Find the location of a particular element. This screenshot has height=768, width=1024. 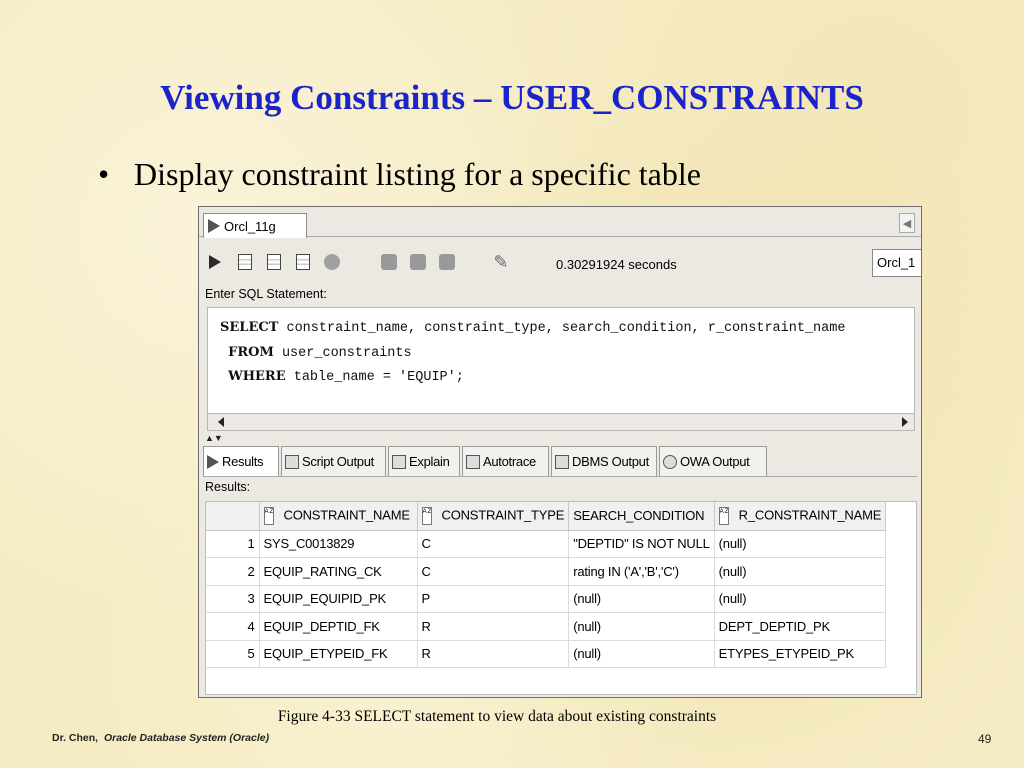

sql-text-part: table_name = 'EQUIP'; is located at coordinates (374, 377).